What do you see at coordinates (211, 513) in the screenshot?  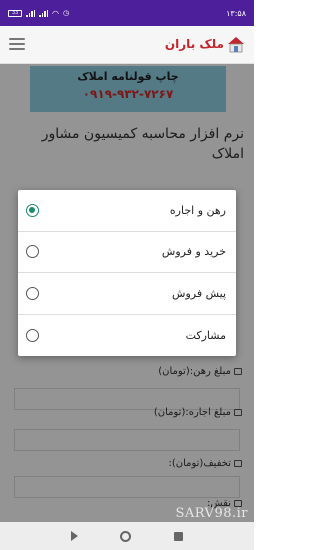 I see `watermark: SARV98.ir` at bounding box center [211, 513].